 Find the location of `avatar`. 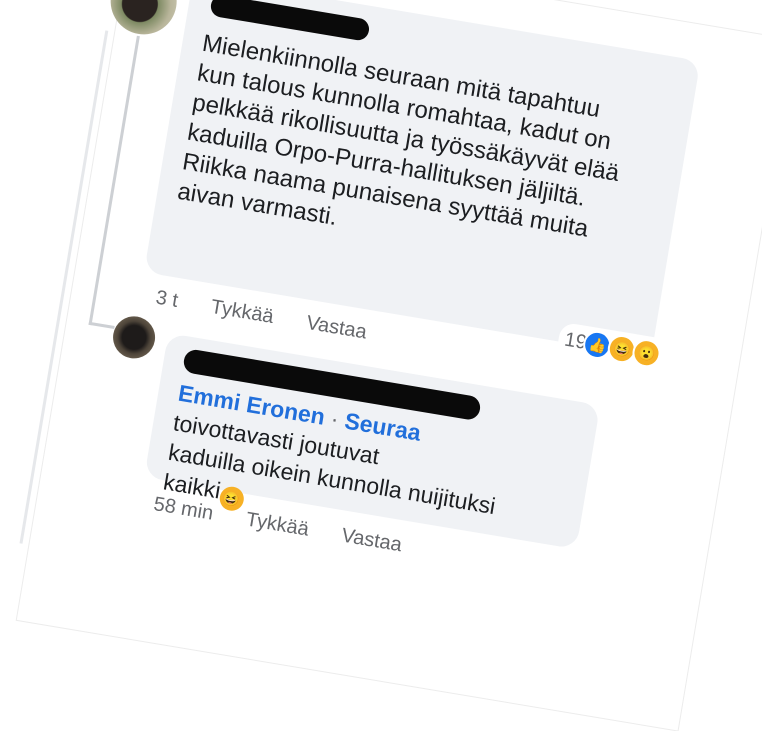

avatar is located at coordinates (143, 20).